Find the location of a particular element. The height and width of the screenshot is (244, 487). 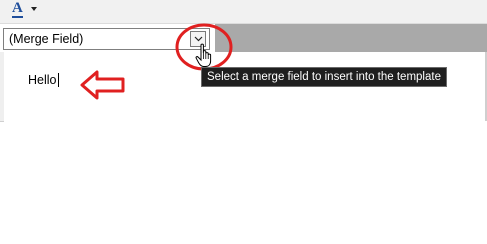

merge-field-select: (Merge Field) is located at coordinates (106, 39).